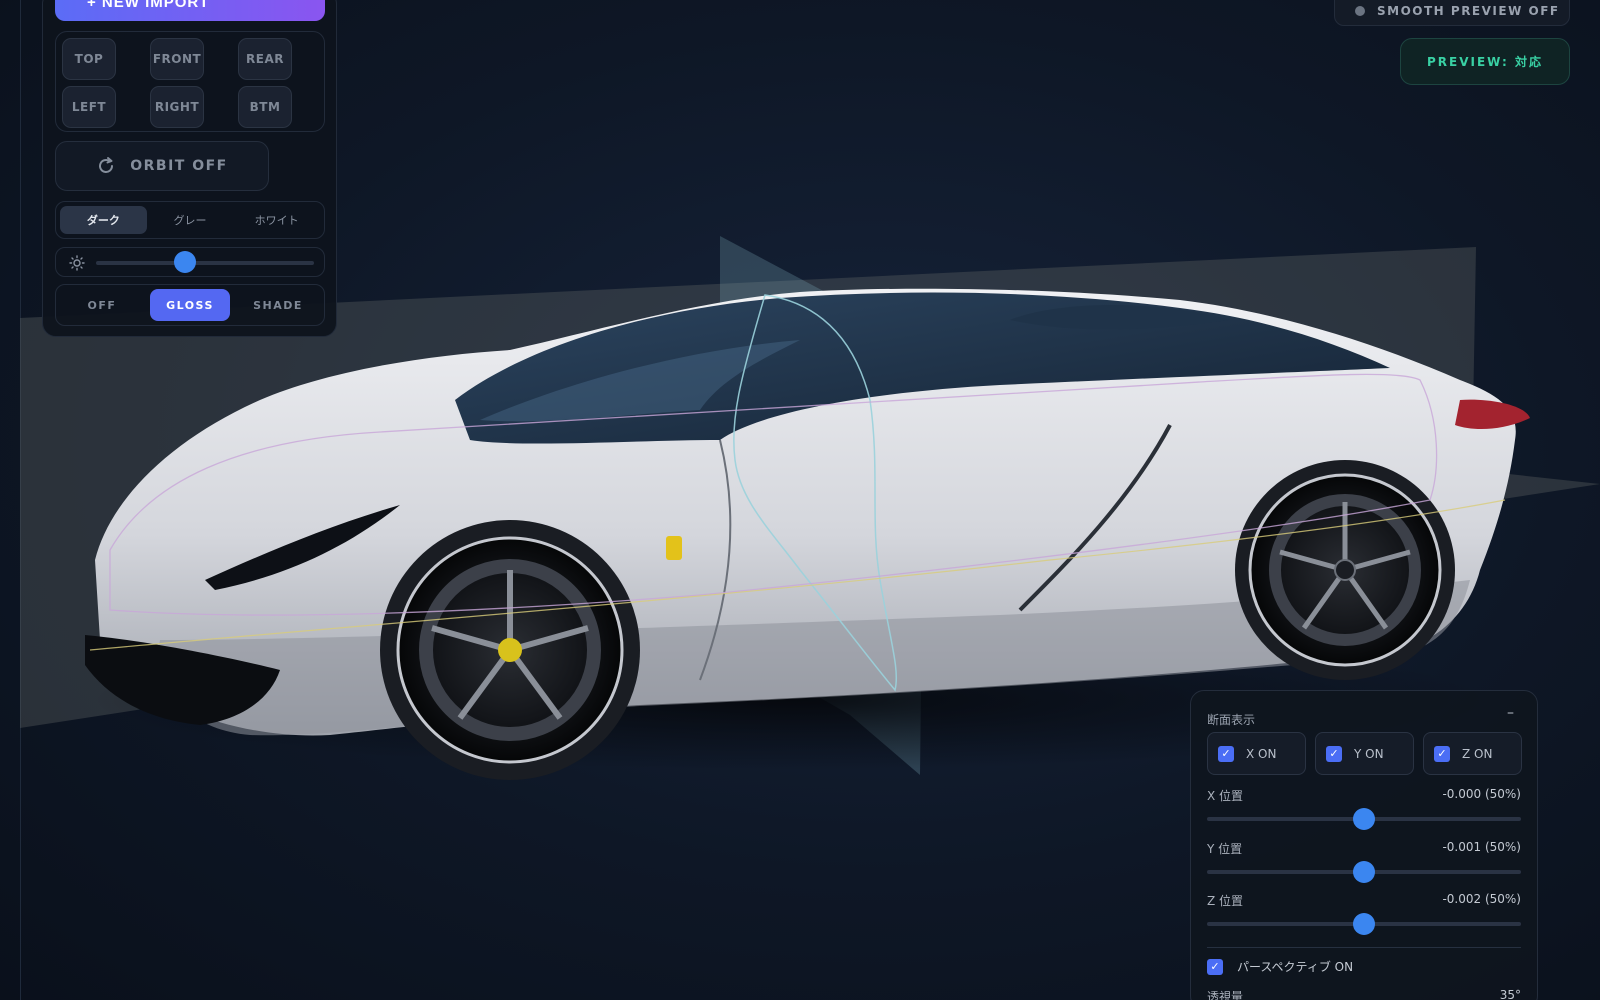 This screenshot has height=1000, width=1600. Describe the element at coordinates (77, 263) in the screenshot. I see `sun-icon` at that location.